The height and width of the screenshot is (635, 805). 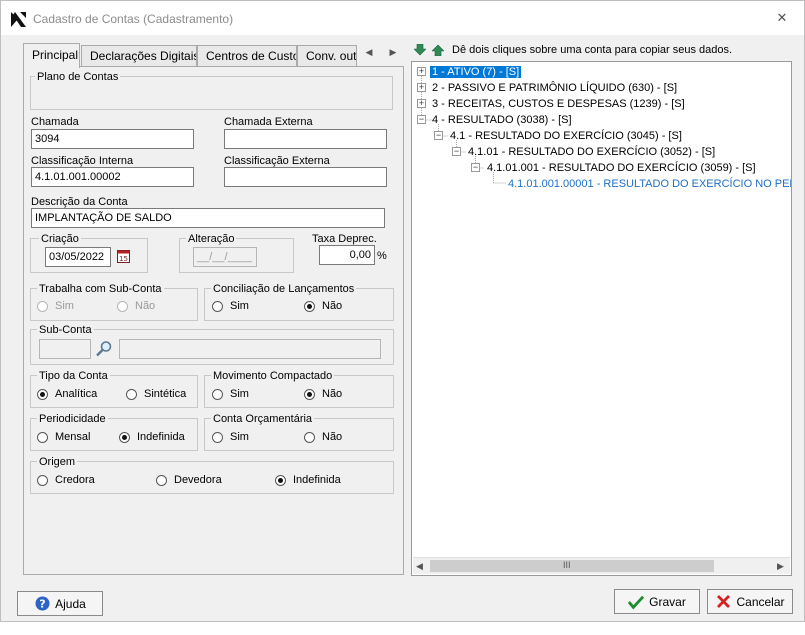 What do you see at coordinates (419, 566) in the screenshot?
I see `scroll-left-icon: ◀` at bounding box center [419, 566].